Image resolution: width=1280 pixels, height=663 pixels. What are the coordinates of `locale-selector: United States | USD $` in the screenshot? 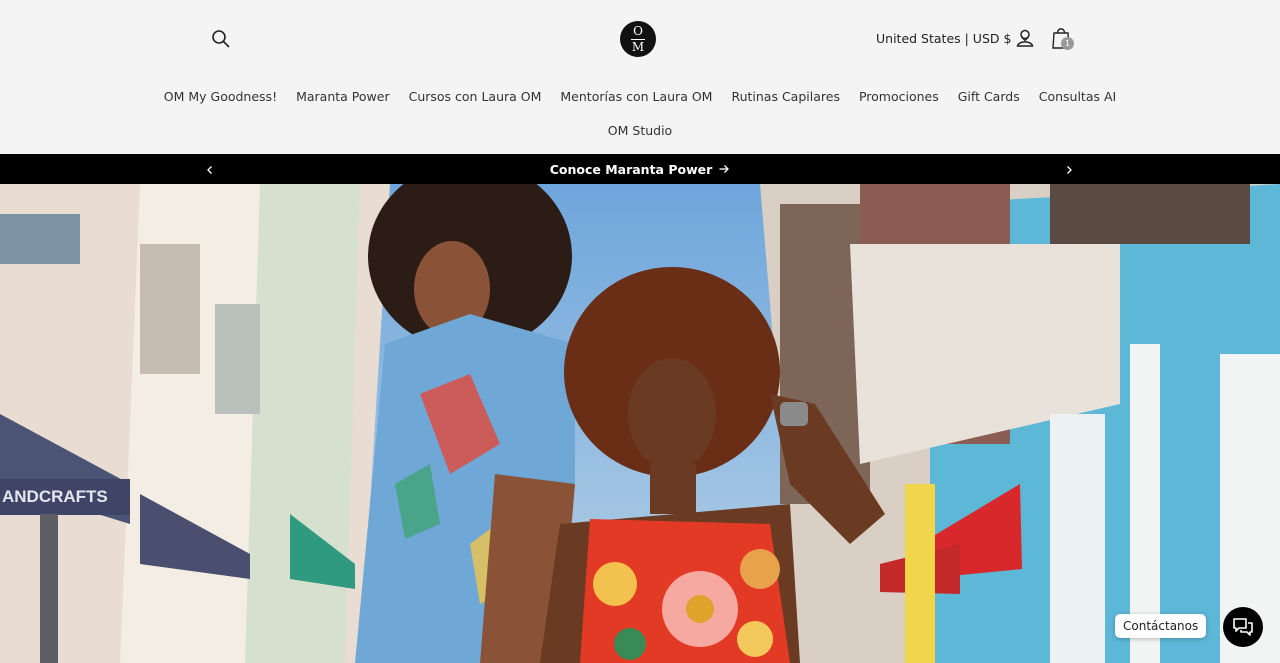 It's located at (953, 38).